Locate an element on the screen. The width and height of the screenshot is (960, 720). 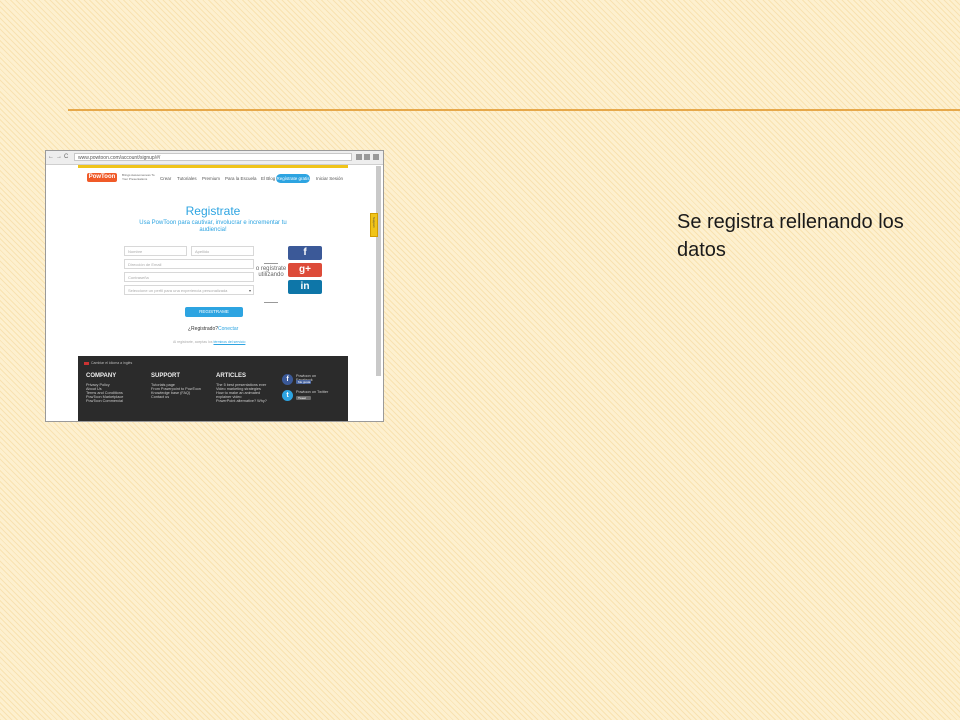
feedback-tab-label: Support is located at coordinates (374, 222).